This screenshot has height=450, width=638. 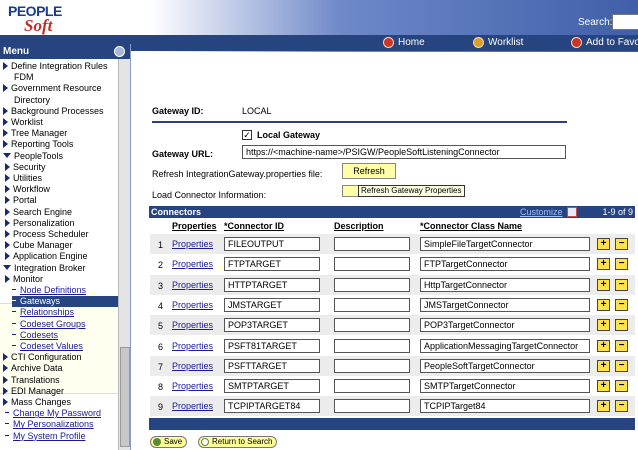 I want to click on connector-id-input: JMSTARGET, so click(x=272, y=304).